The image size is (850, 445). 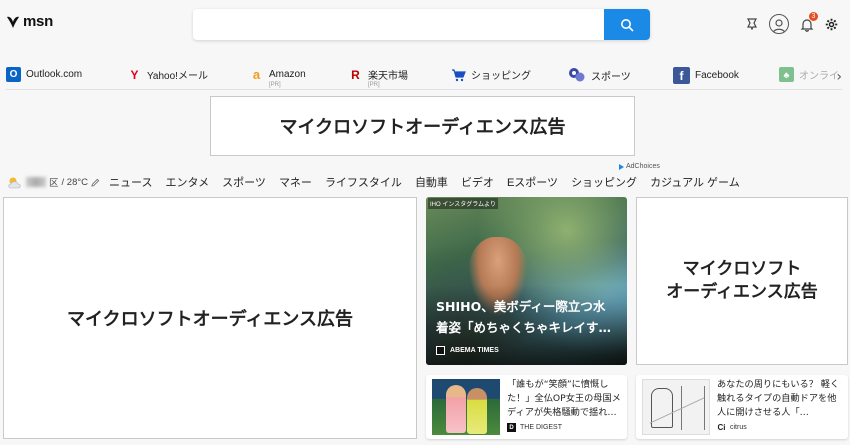 What do you see at coordinates (819, 76) in the screenshot?
I see `quick-link-label: オンライ` at bounding box center [819, 76].